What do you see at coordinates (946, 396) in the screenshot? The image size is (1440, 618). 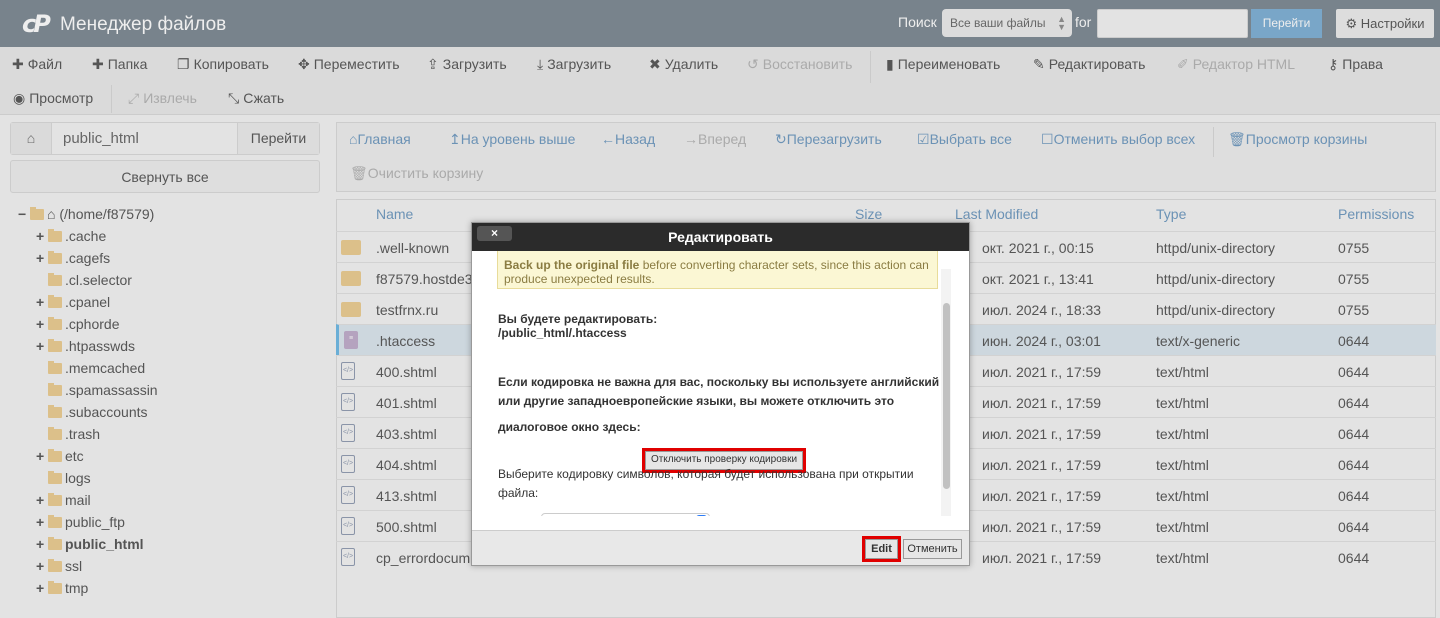 I see `scrollbar-thumb` at bounding box center [946, 396].